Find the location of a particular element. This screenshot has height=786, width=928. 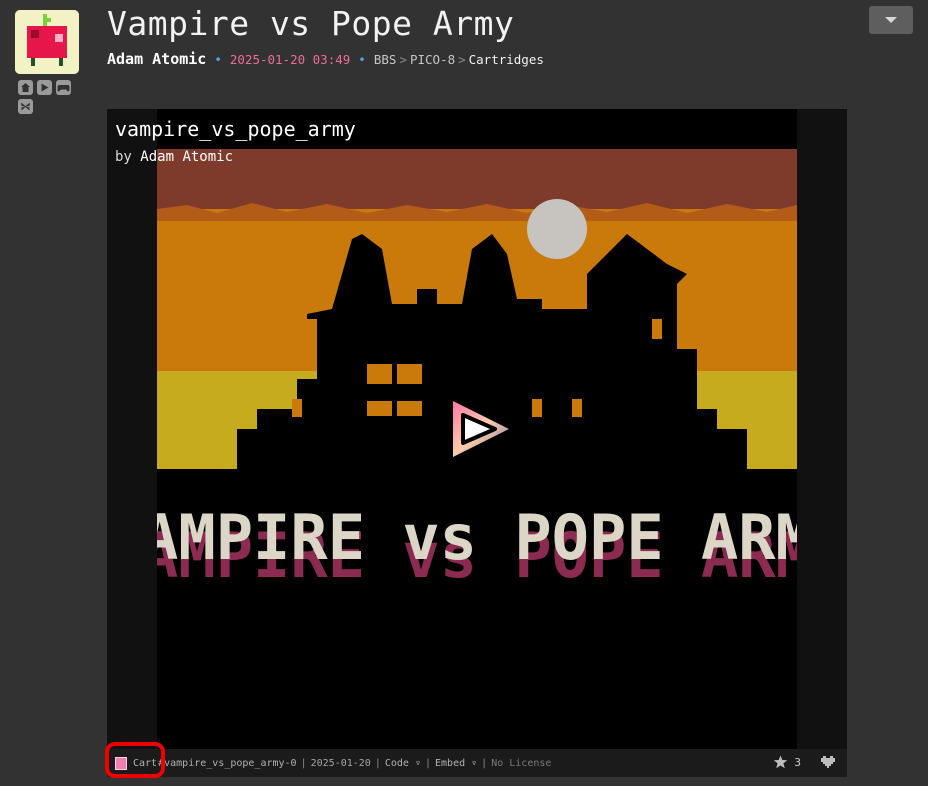

home-icon is located at coordinates (25, 87).